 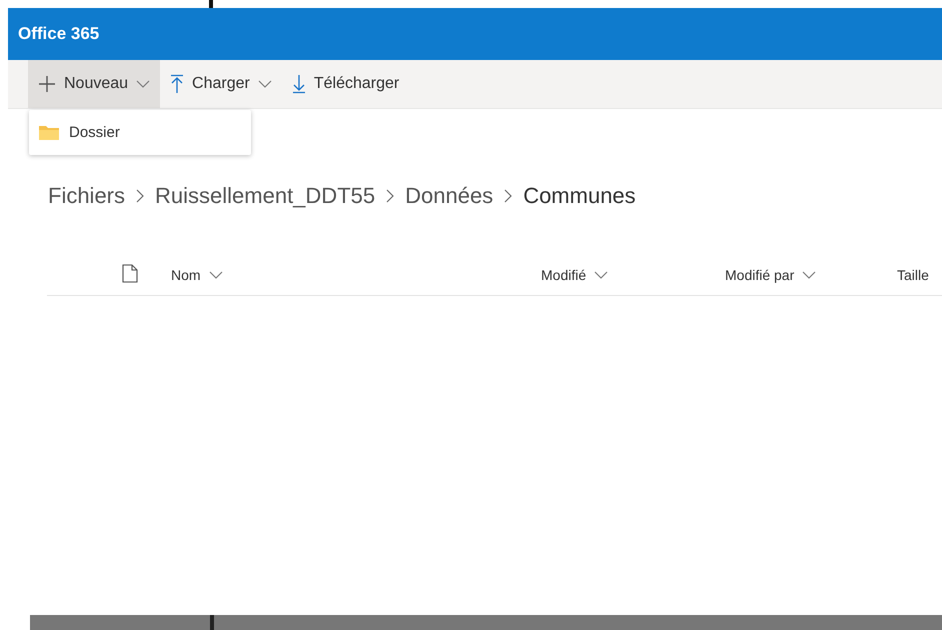 I want to click on download-icon, so click(x=299, y=84).